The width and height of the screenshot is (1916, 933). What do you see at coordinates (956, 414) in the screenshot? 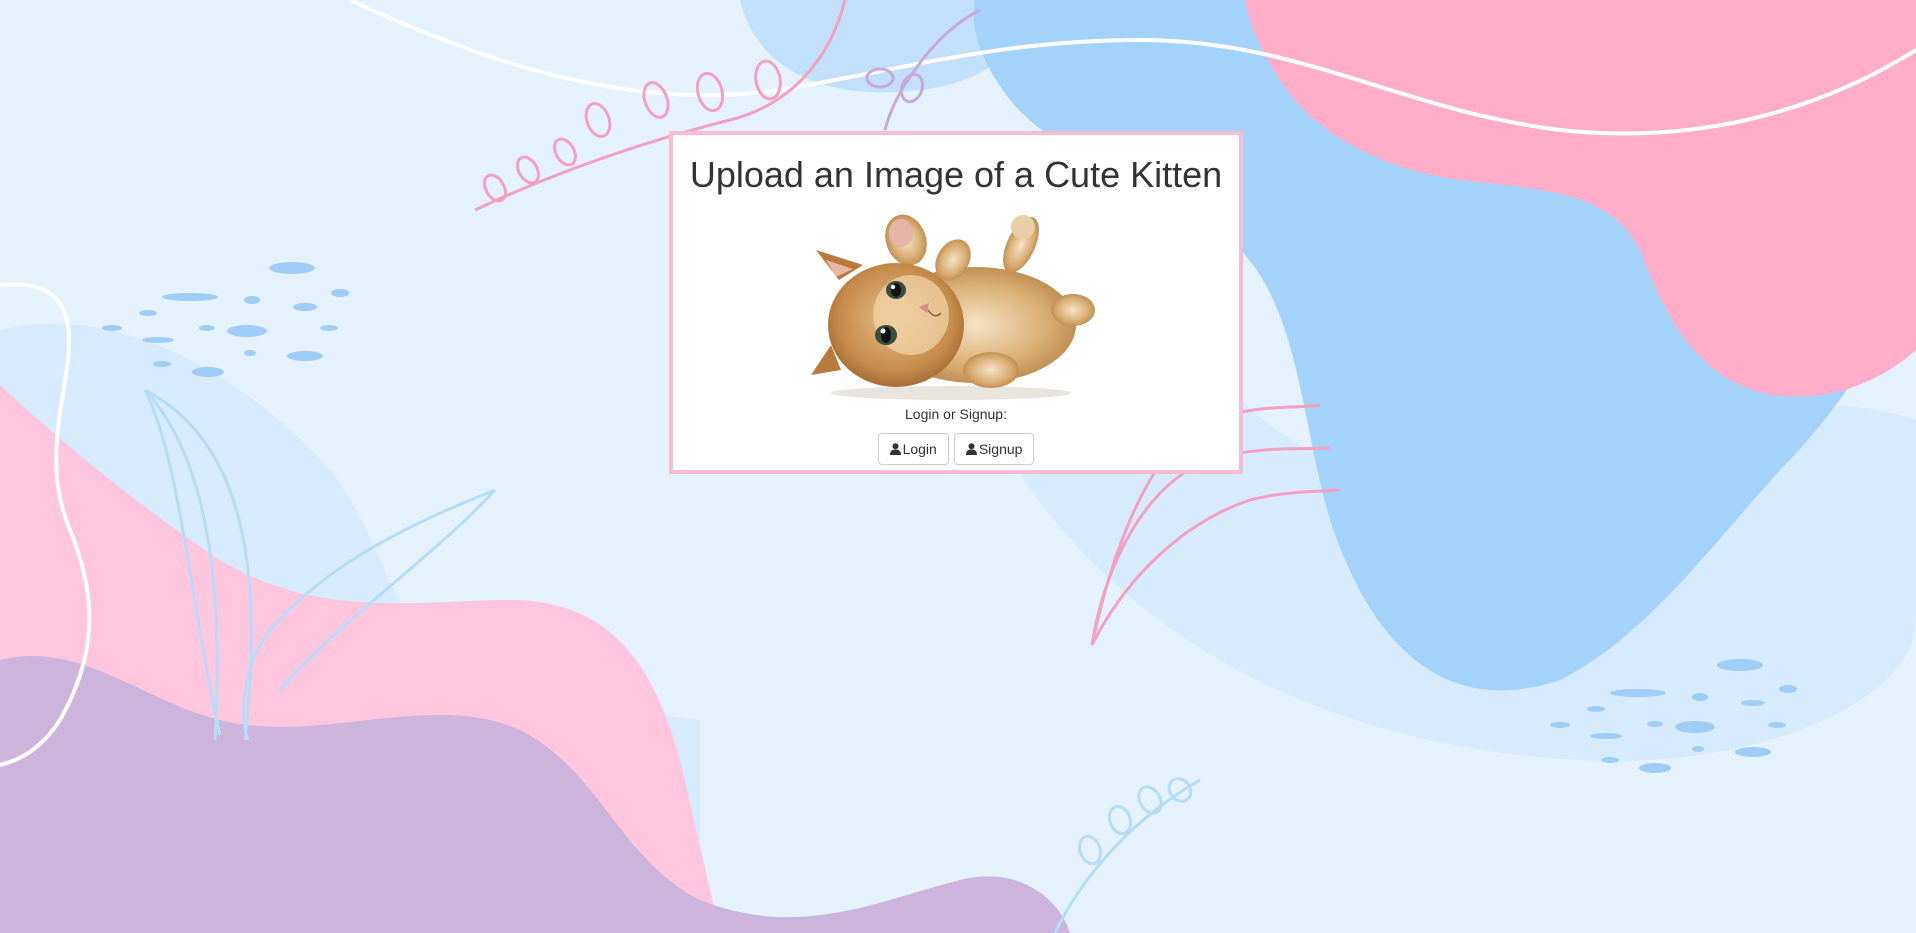
I see `login-signup-prompt: Login or Signup:` at bounding box center [956, 414].